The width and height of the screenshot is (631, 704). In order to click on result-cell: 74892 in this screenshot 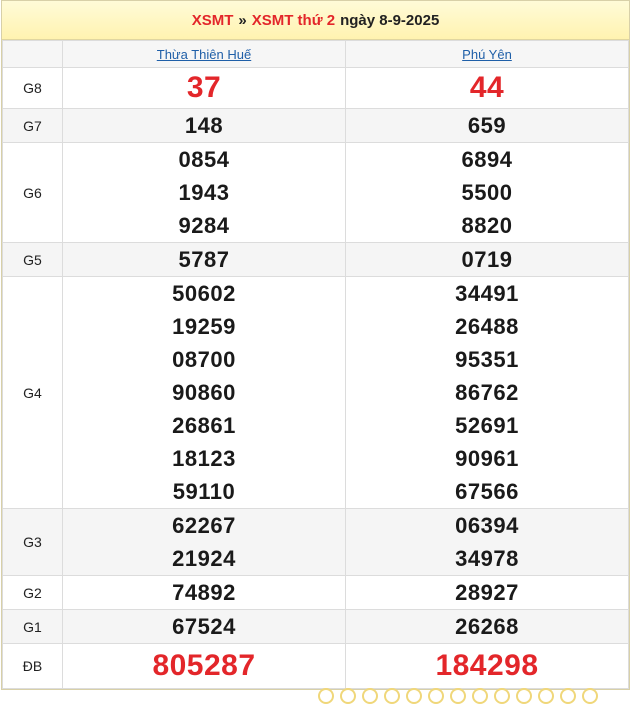, I will do `click(204, 592)`.